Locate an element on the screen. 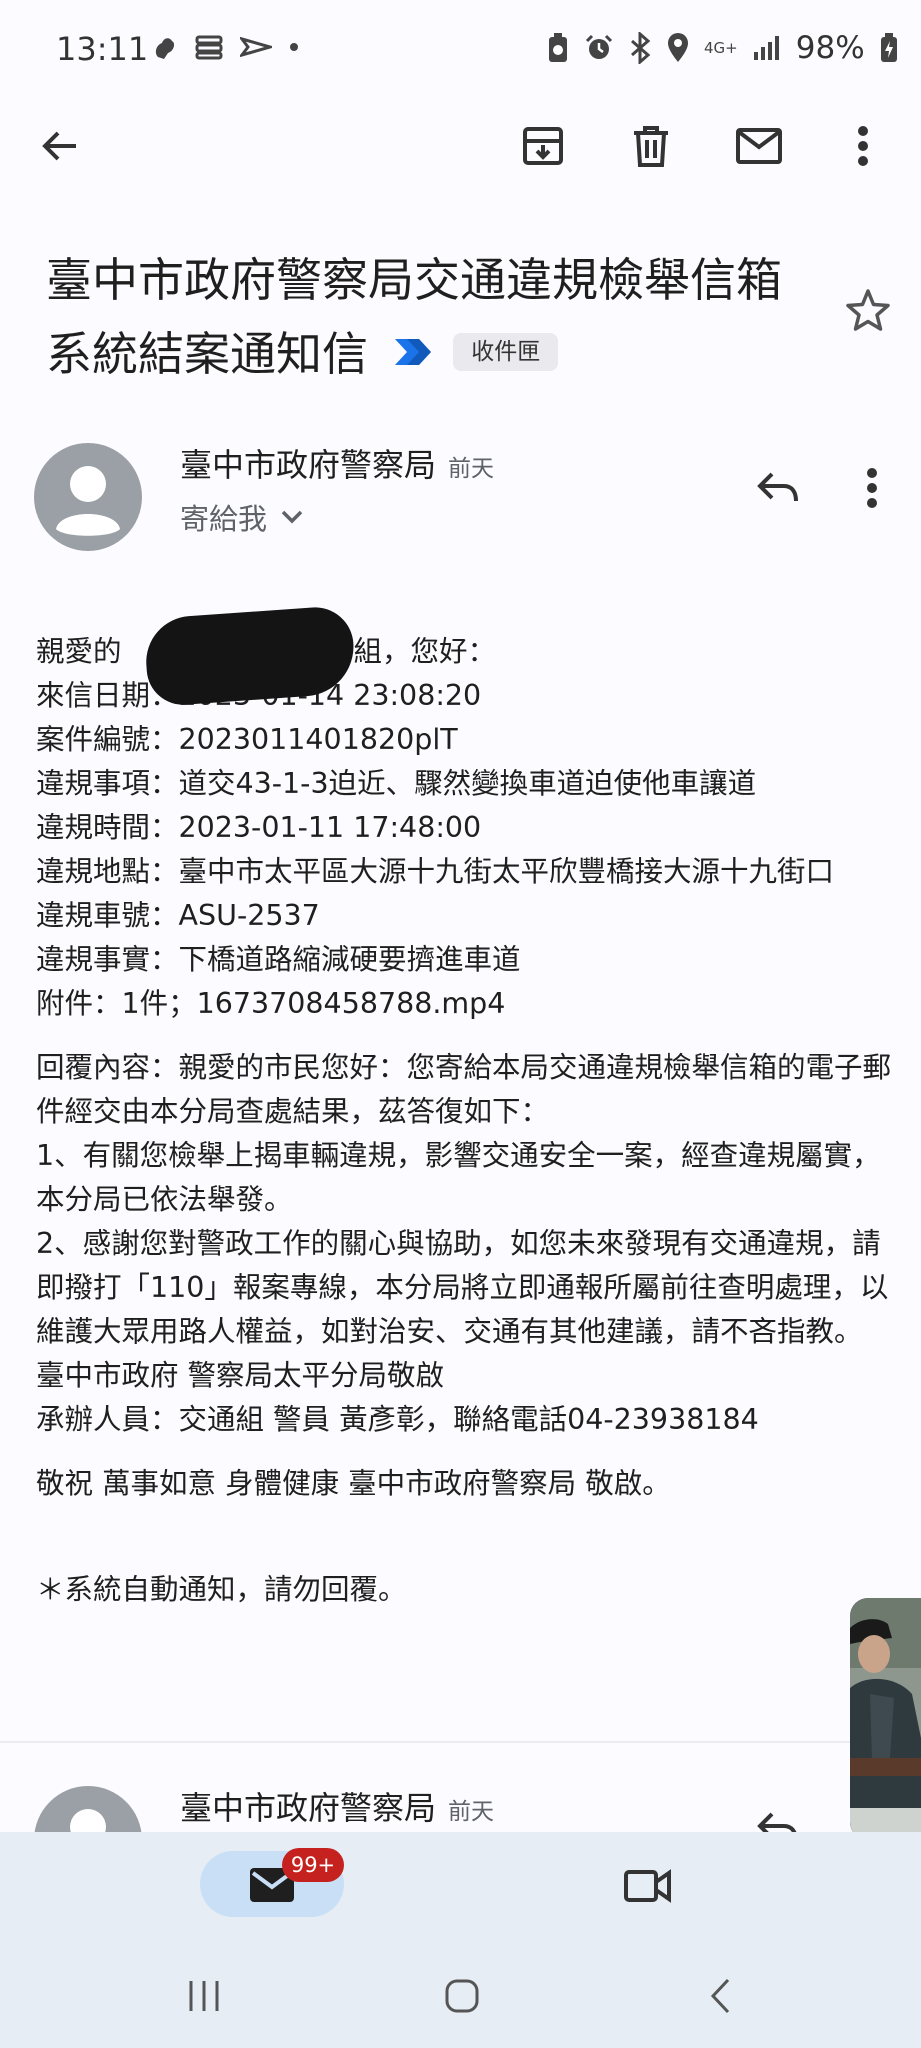  location-icon is located at coordinates (678, 47).